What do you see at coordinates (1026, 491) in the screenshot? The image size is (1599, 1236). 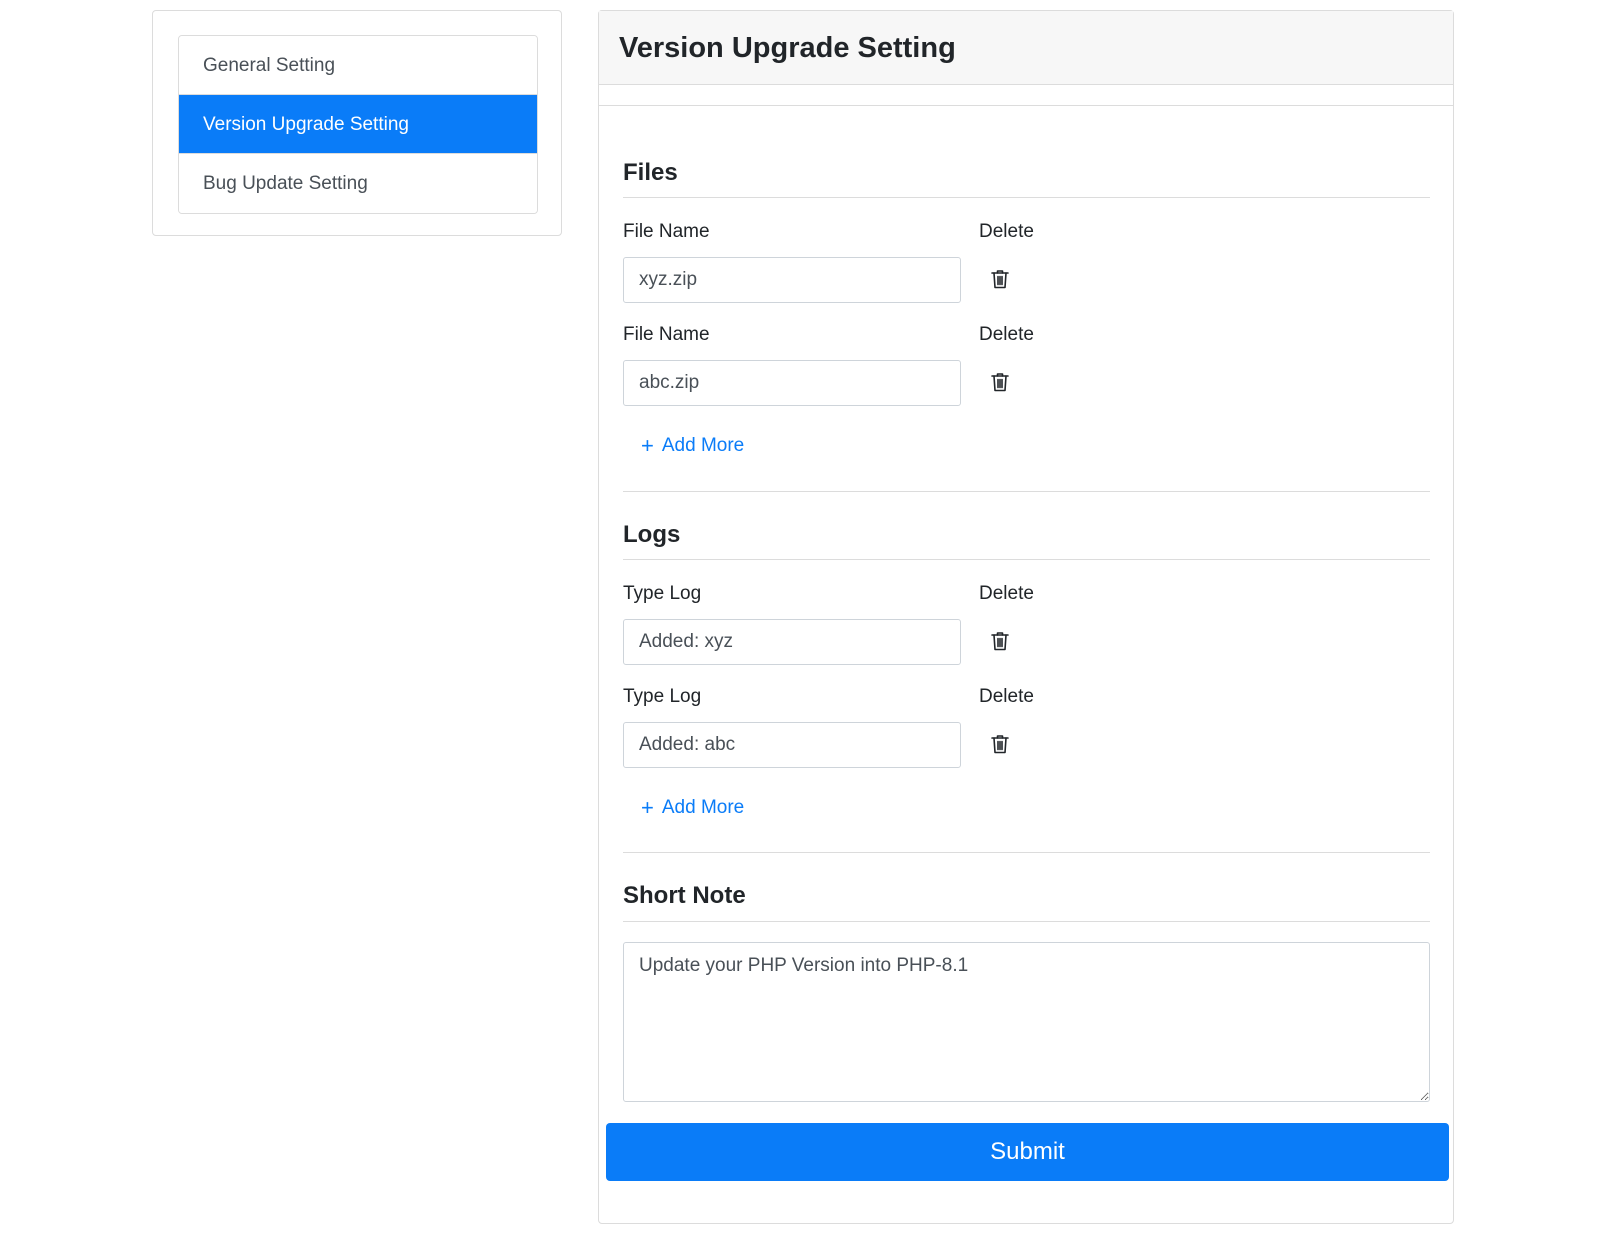 I see `files-section-divider` at bounding box center [1026, 491].